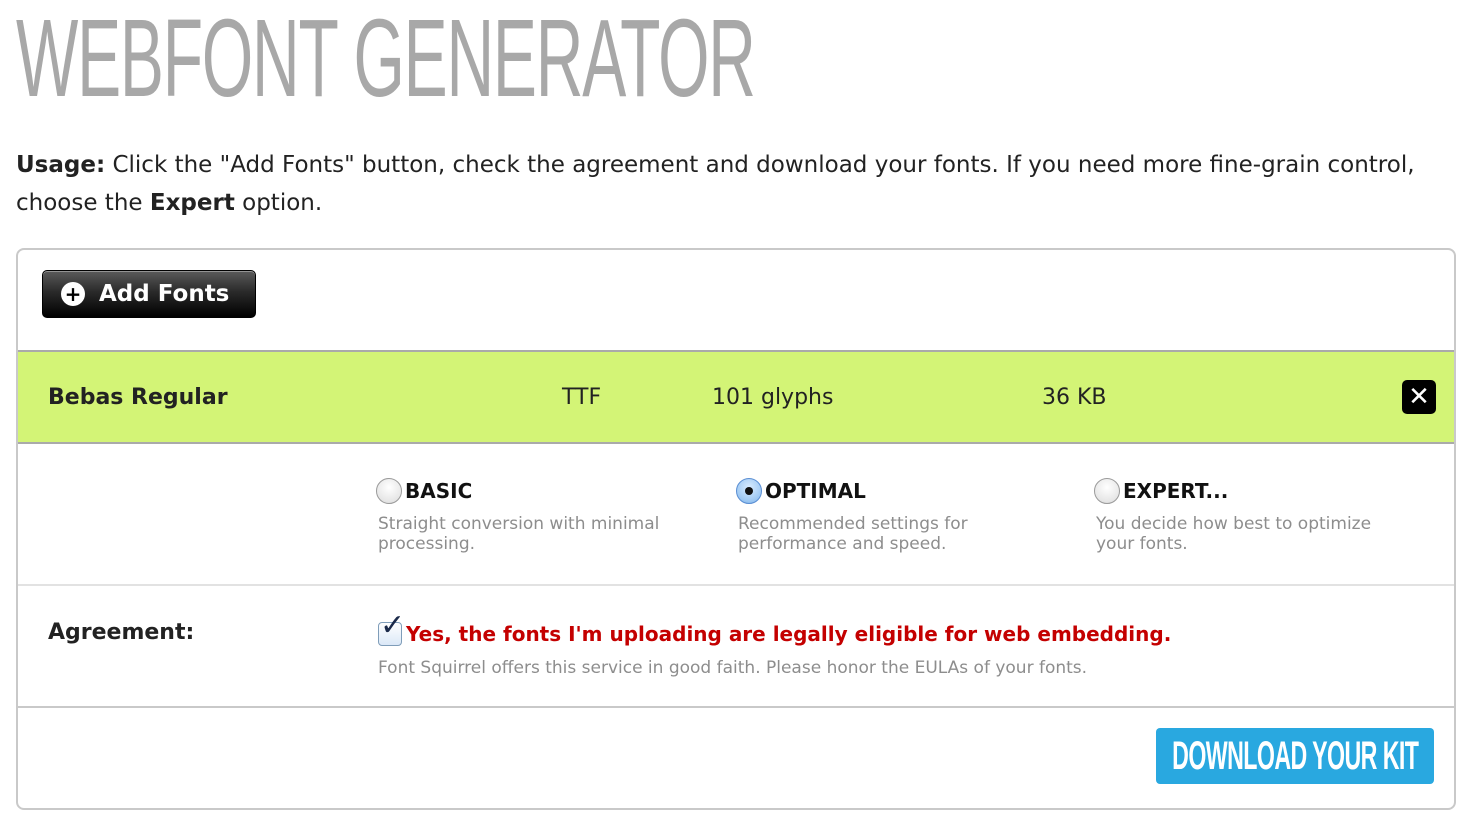  I want to click on remove-font-button: ✕, so click(1419, 397).